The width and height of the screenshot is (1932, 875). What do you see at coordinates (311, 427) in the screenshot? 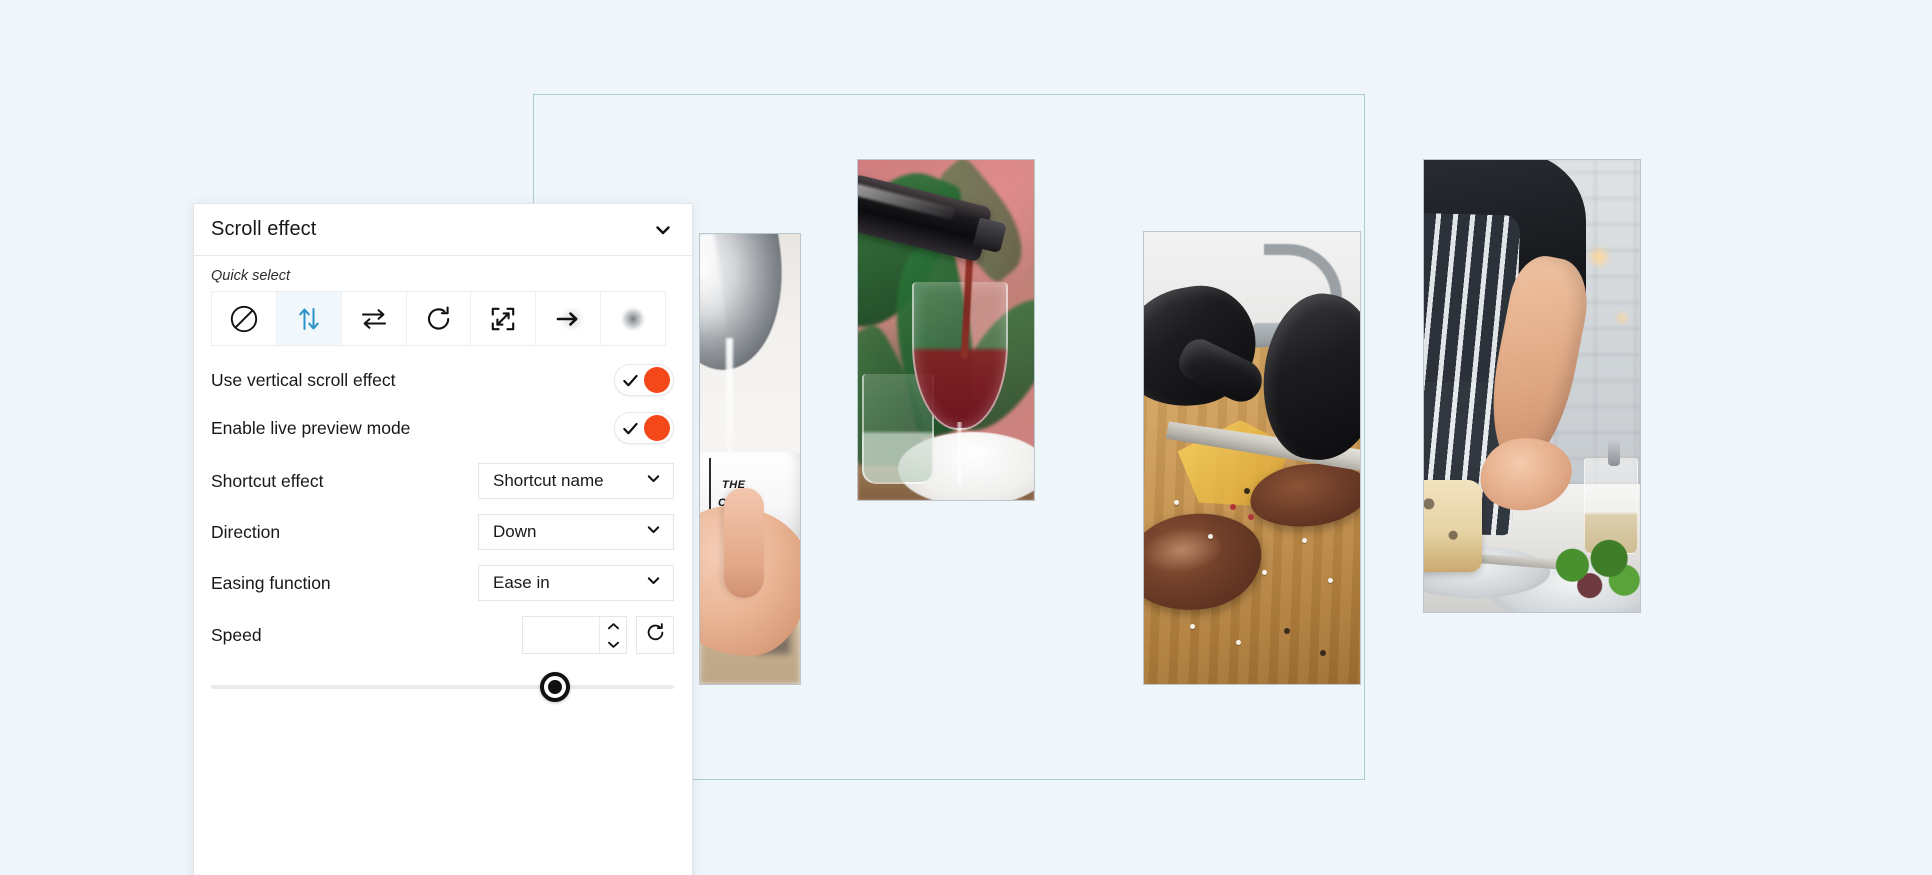
I see `label-enable-live-preview-mode: Enable live preview mode` at bounding box center [311, 427].